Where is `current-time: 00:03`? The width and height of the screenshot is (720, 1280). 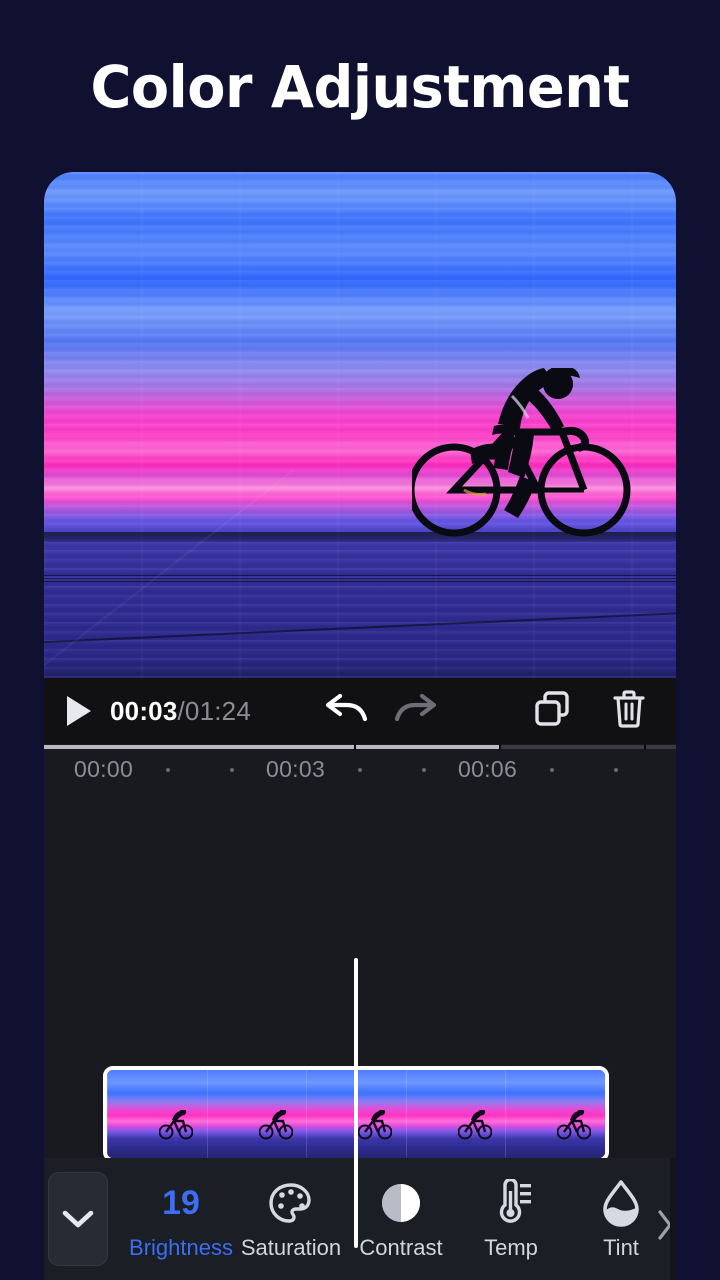 current-time: 00:03 is located at coordinates (144, 710).